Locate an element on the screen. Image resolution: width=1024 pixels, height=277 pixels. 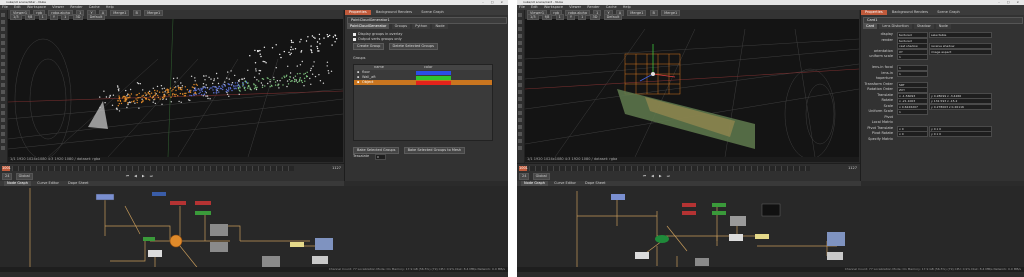
node-card is located at coordinates (662, 239).